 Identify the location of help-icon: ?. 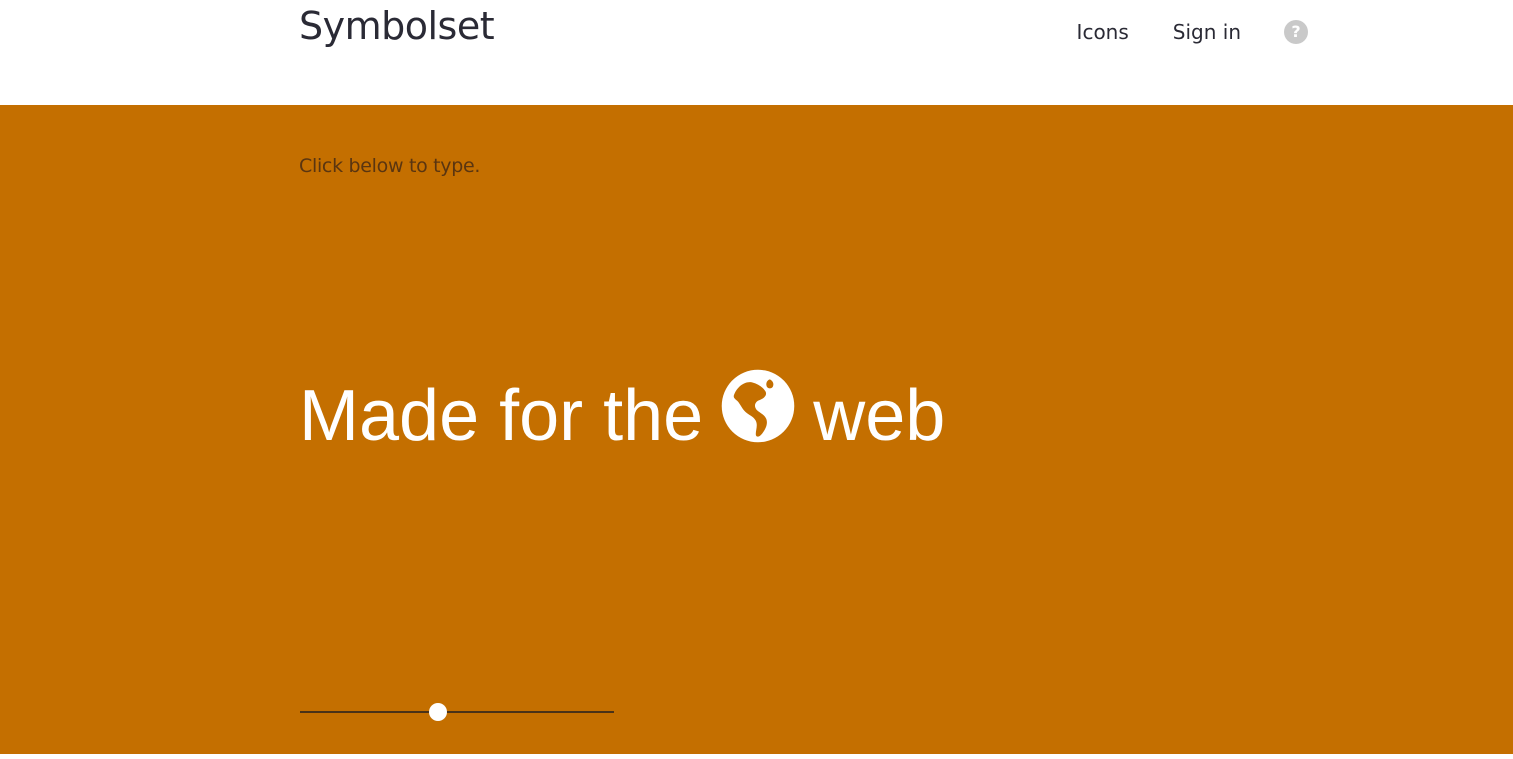
(1296, 32).